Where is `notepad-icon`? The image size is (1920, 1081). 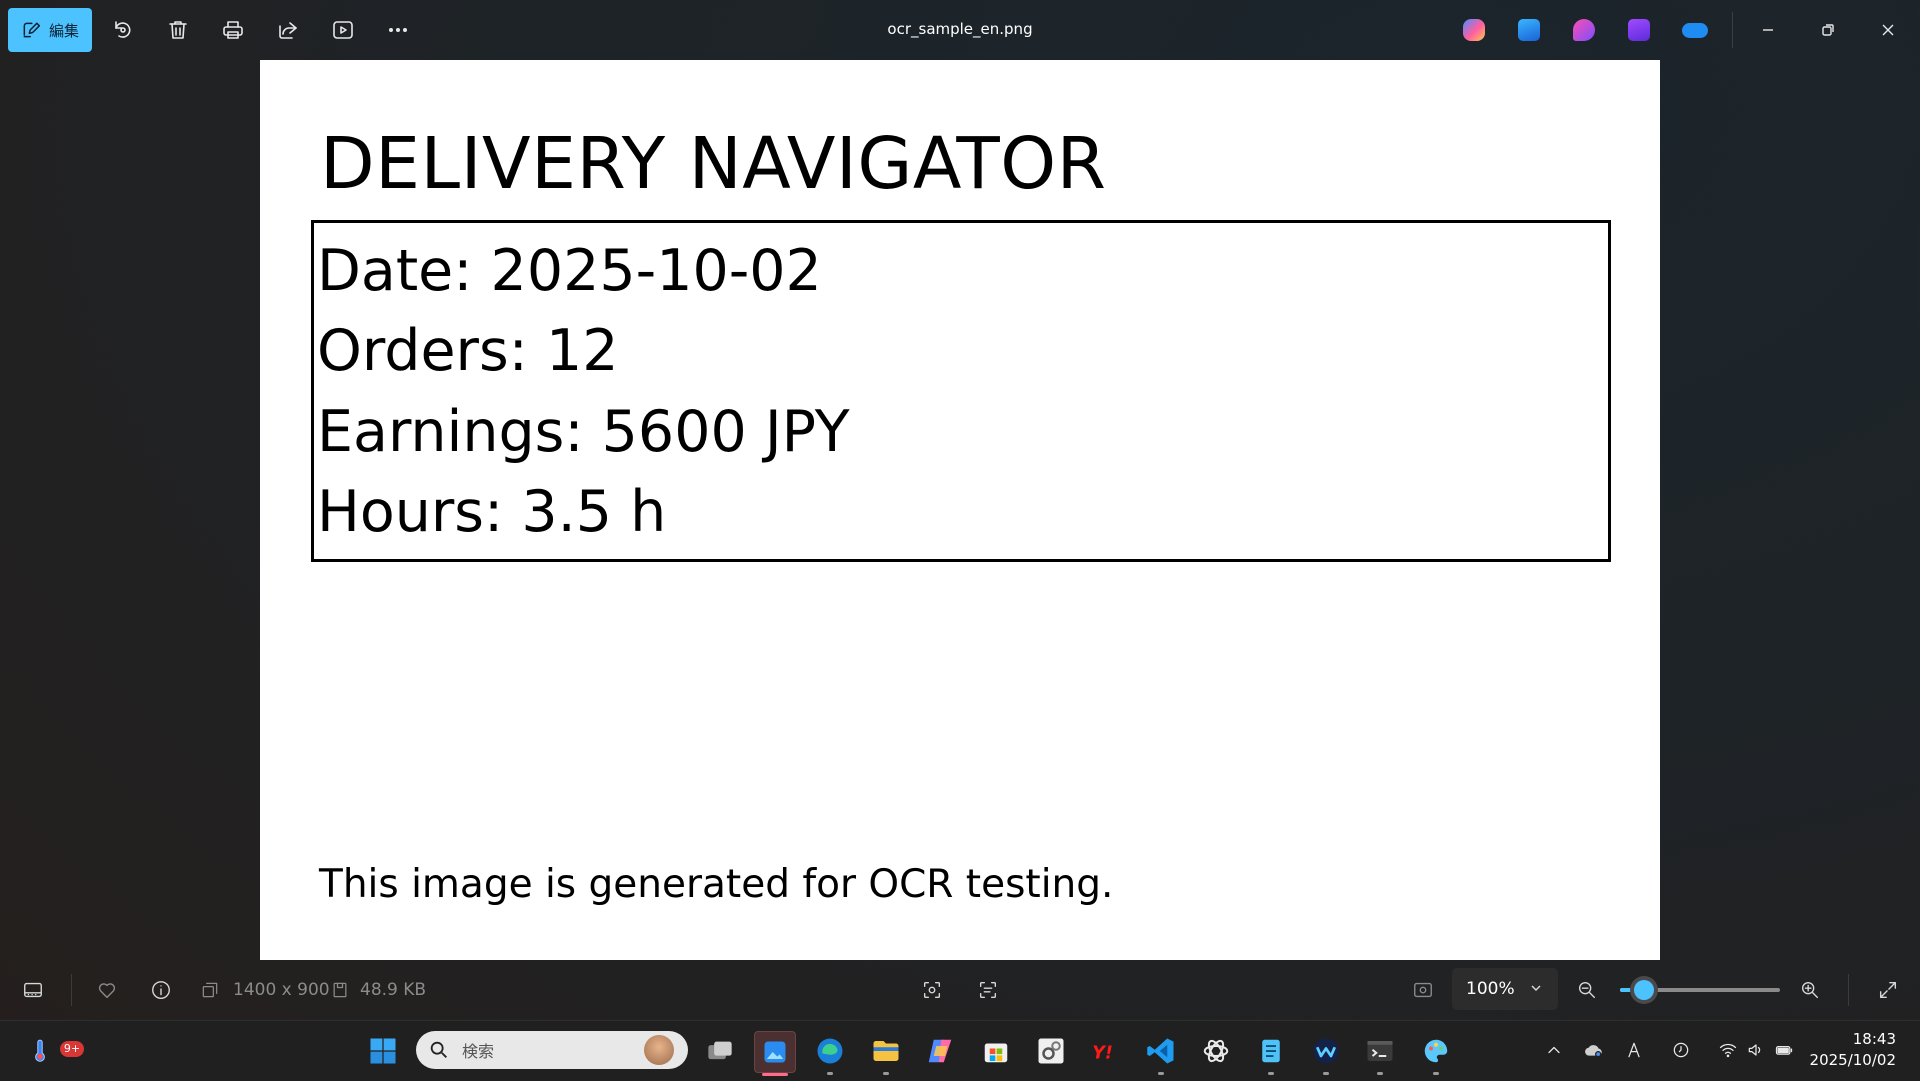 notepad-icon is located at coordinates (1271, 1051).